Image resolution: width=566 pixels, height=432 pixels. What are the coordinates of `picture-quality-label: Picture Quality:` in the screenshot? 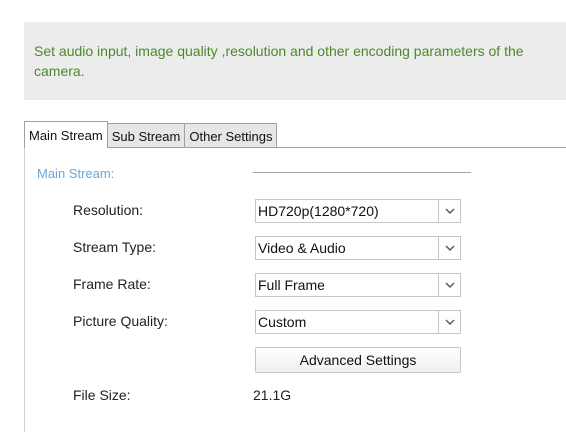 It's located at (120, 321).